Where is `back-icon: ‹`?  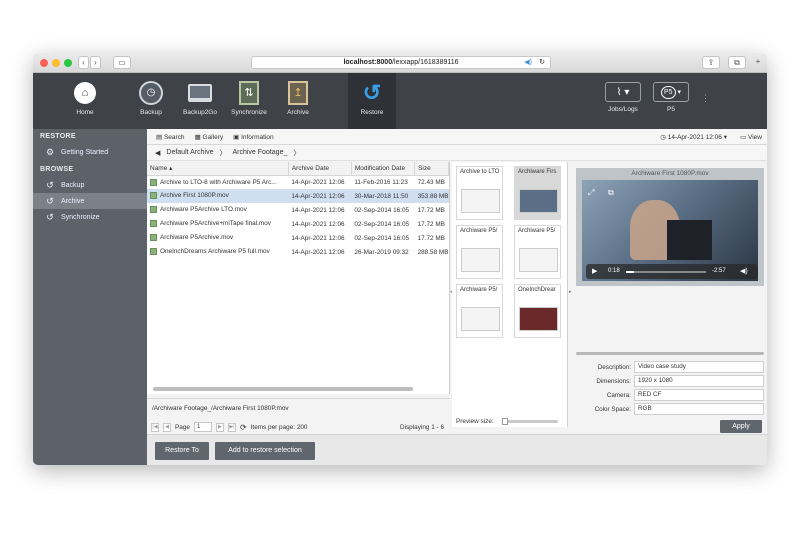 back-icon: ‹ is located at coordinates (83, 62).